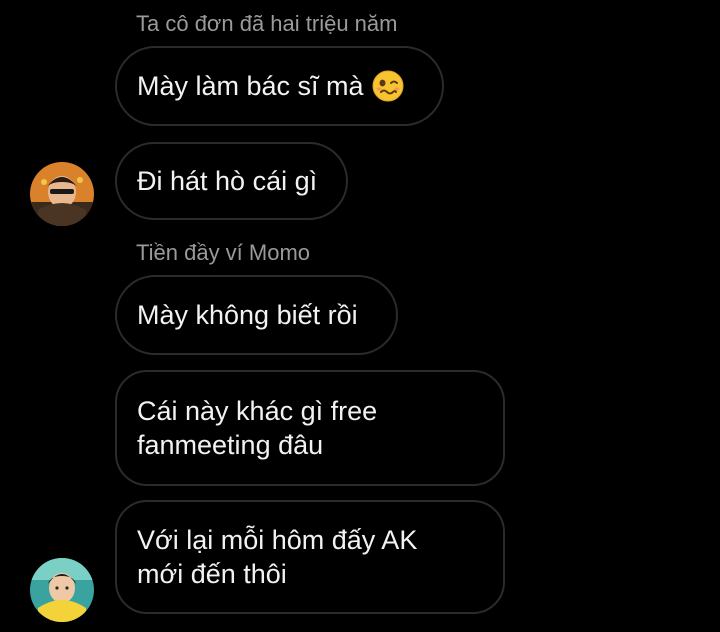  Describe the element at coordinates (250, 86) in the screenshot. I see `message-text-1: Mày làm bác sĩ mà` at that location.